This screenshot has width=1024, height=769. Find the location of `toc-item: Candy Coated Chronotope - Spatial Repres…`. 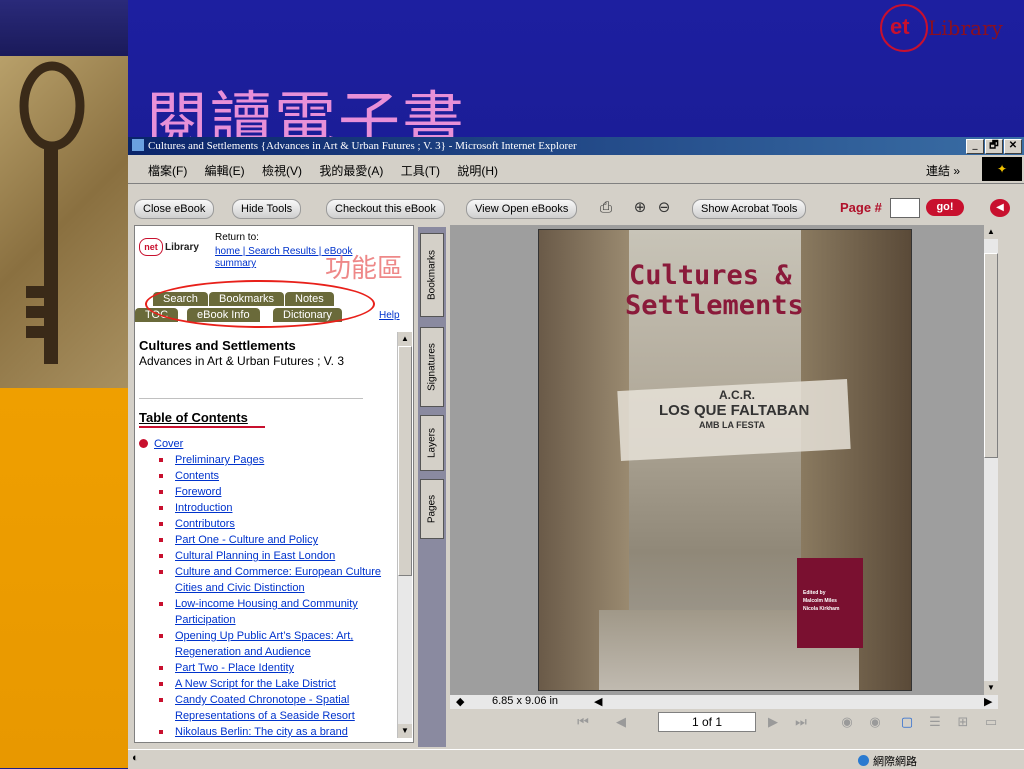

toc-item: Candy Coated Chronotope - Spatial Repres… is located at coordinates (275, 708).